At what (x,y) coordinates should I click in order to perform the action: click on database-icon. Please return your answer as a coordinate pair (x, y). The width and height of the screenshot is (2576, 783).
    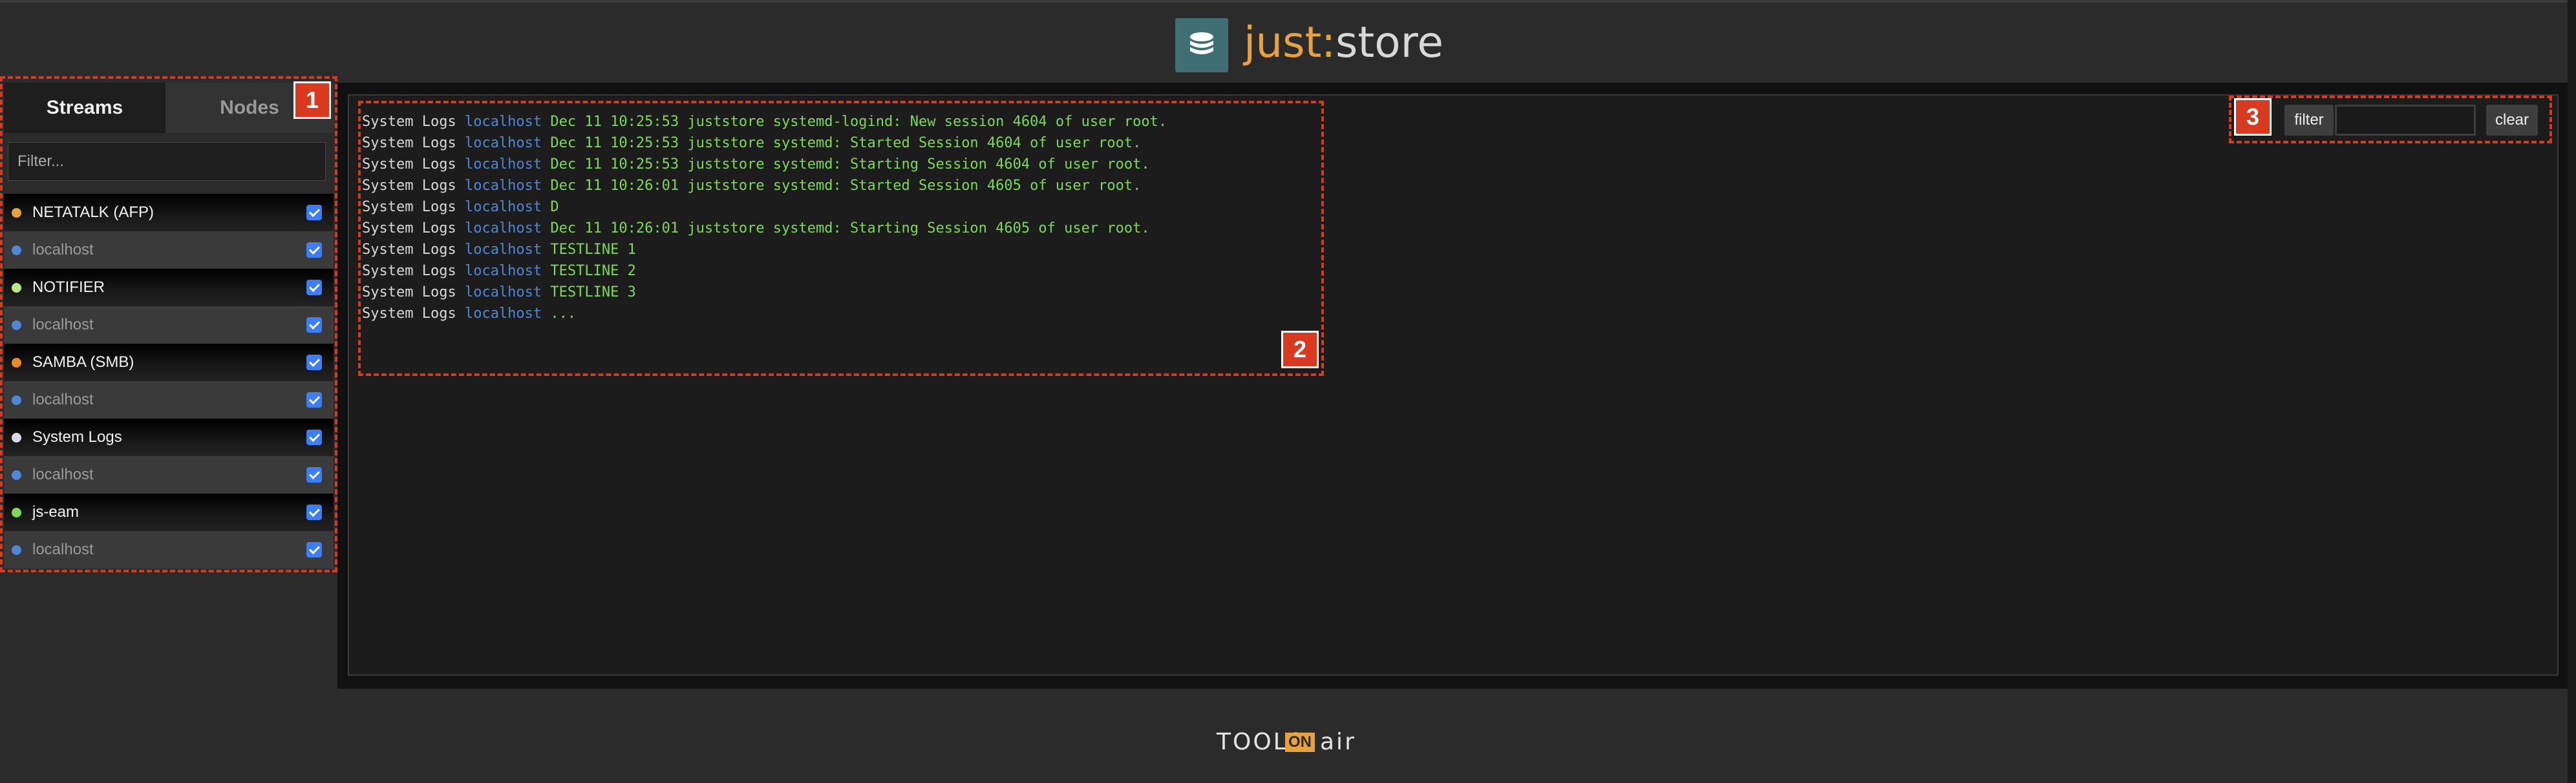
    Looking at the image, I should click on (1201, 45).